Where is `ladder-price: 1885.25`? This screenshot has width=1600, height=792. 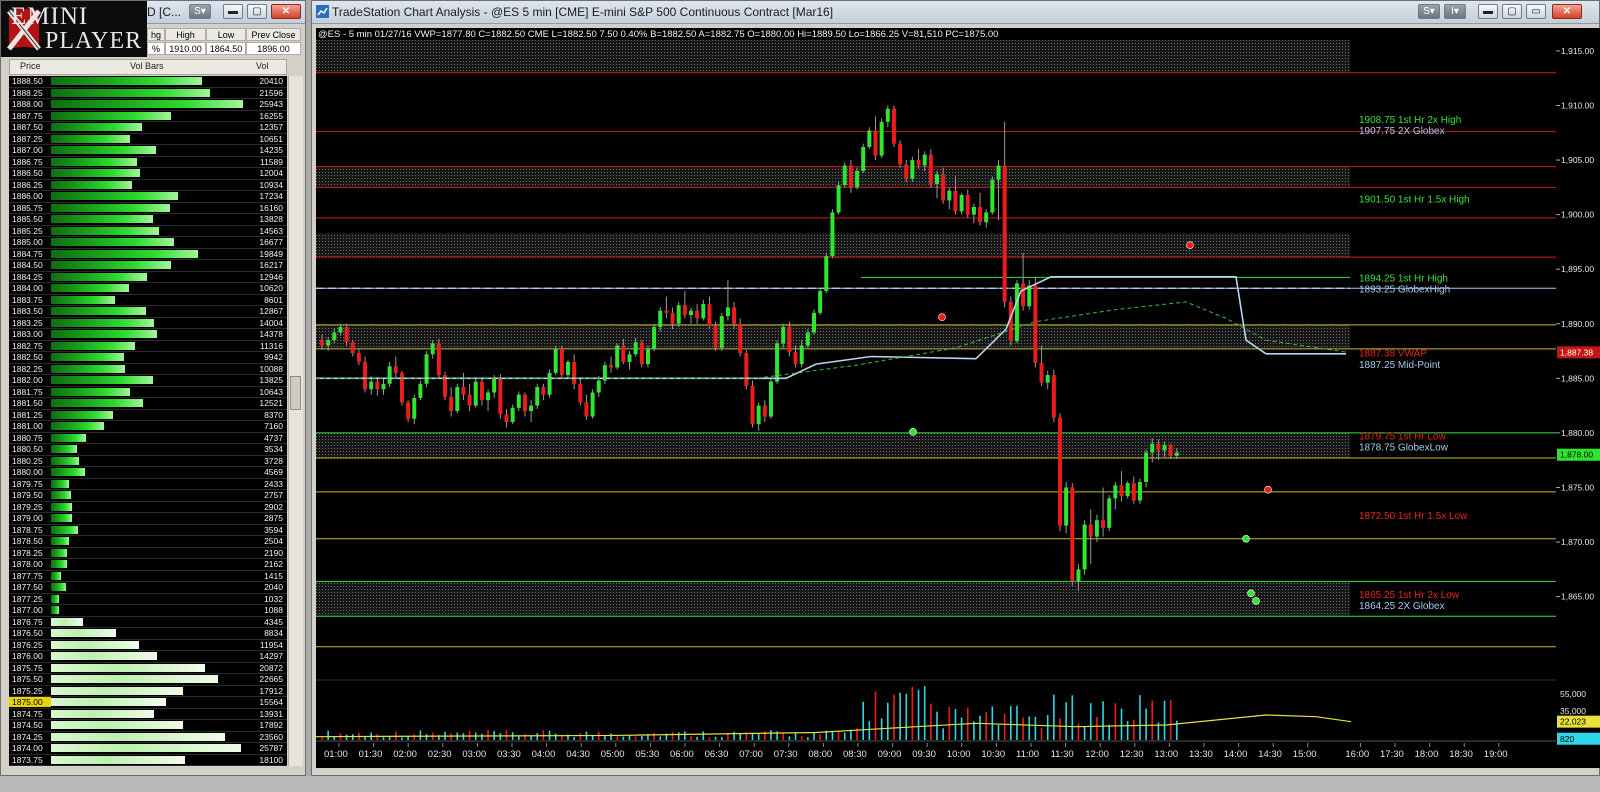 ladder-price: 1885.25 is located at coordinates (30, 231).